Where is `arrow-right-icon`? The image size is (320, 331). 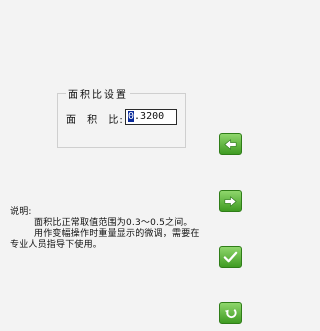 arrow-right-icon is located at coordinates (230, 201).